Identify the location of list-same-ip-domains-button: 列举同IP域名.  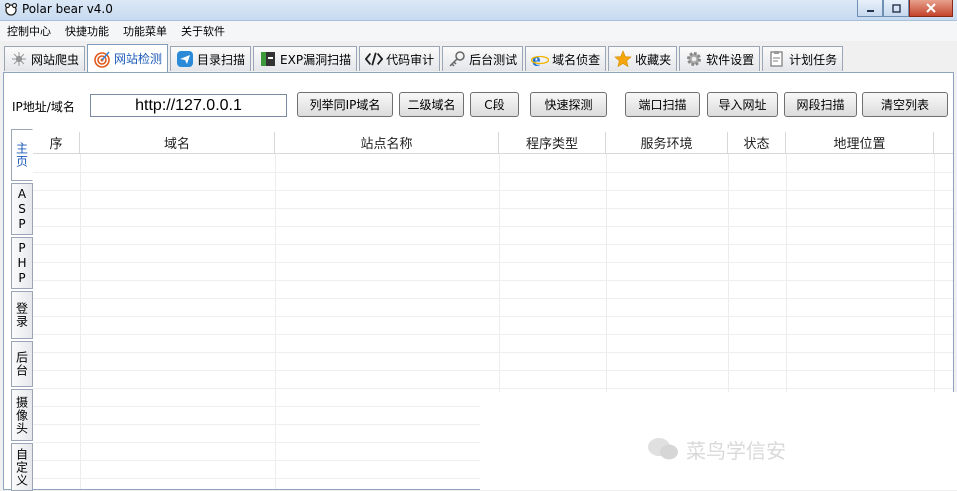
(345, 104).